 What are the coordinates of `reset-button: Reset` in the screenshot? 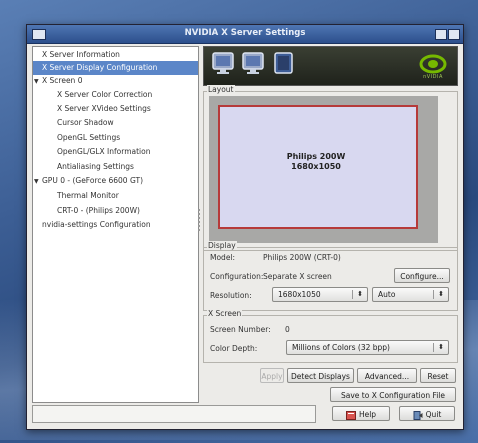 It's located at (438, 375).